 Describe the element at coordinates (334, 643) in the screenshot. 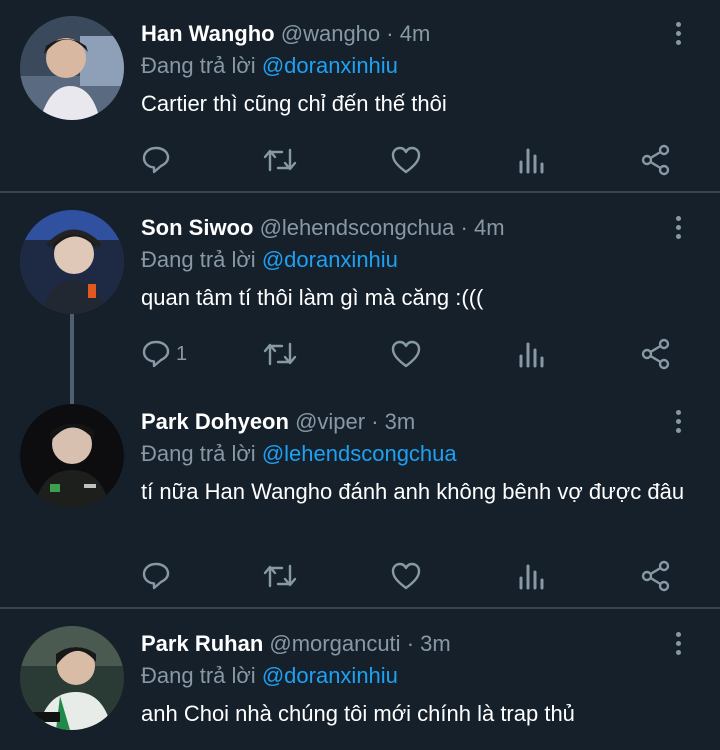

I see `author-handle: @morgancuti` at that location.